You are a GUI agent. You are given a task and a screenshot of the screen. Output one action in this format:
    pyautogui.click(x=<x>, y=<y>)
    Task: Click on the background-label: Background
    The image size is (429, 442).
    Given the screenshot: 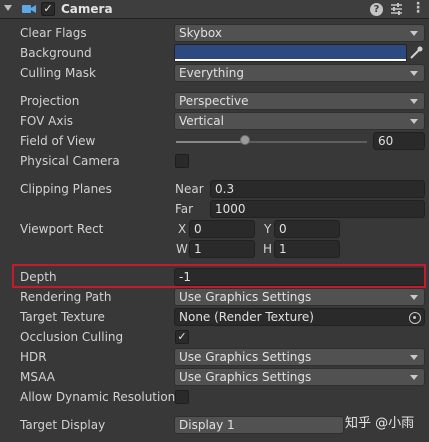 What is the action you would take?
    pyautogui.click(x=56, y=53)
    